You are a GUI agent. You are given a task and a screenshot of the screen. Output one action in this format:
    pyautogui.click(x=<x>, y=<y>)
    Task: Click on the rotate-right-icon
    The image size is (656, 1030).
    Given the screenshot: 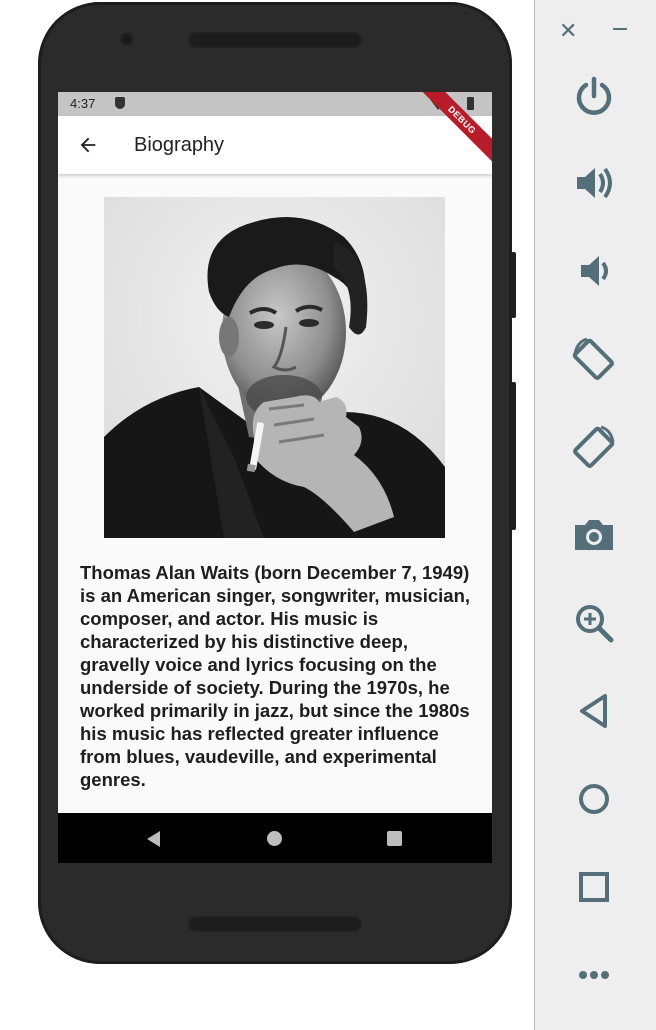 What is the action you would take?
    pyautogui.click(x=594, y=447)
    